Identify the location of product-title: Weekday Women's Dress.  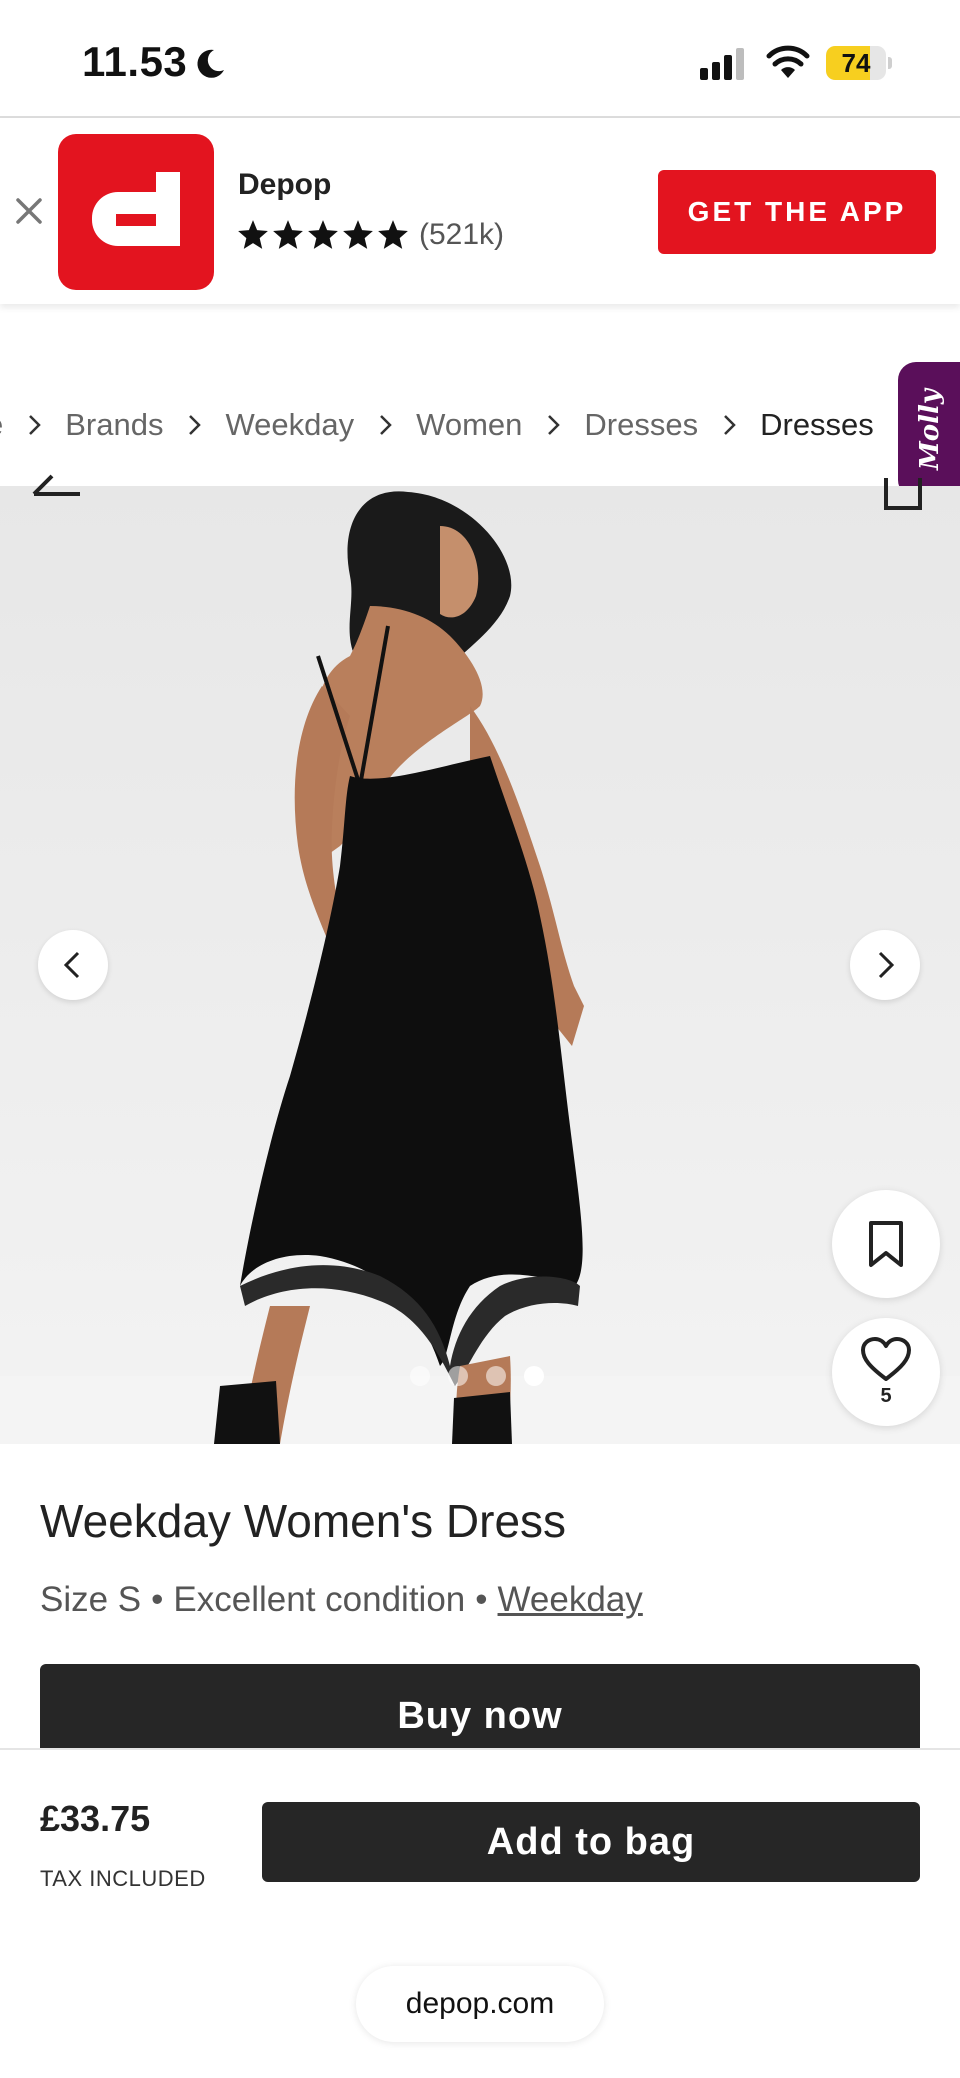
(303, 1521).